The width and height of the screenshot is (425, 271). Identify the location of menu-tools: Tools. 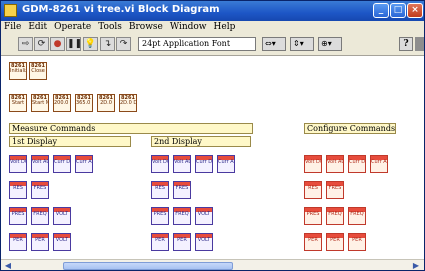
(110, 27).